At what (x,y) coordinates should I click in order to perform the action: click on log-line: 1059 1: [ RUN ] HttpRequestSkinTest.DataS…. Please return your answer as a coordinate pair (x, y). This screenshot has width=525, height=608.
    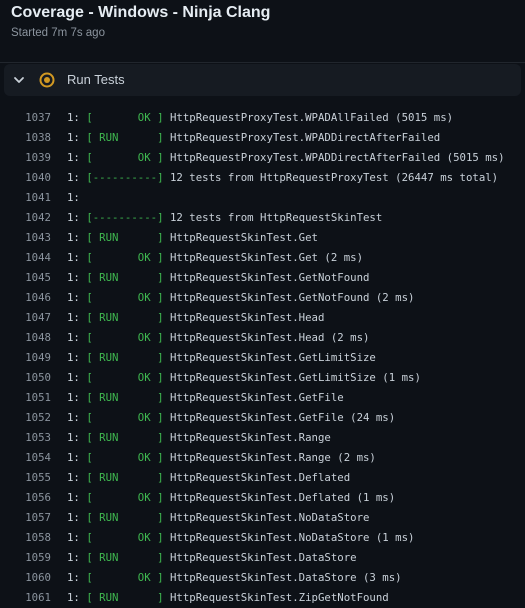
    Looking at the image, I should click on (262, 558).